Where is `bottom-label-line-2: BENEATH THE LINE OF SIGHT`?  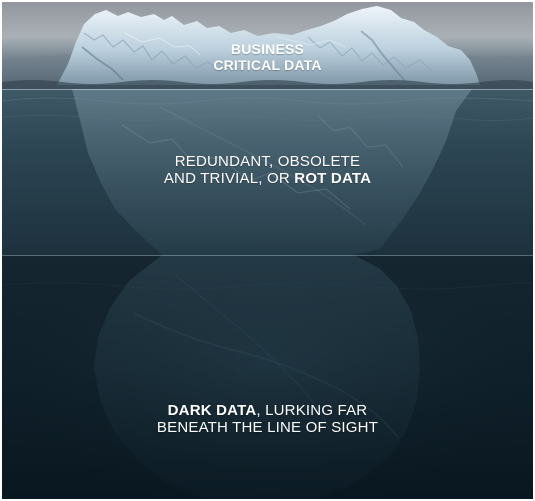
bottom-label-line-2: BENEATH THE LINE OF SIGHT is located at coordinates (267, 428).